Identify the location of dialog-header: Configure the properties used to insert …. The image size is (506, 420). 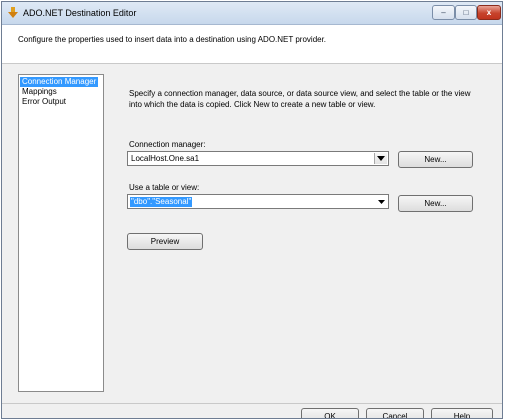
(252, 44).